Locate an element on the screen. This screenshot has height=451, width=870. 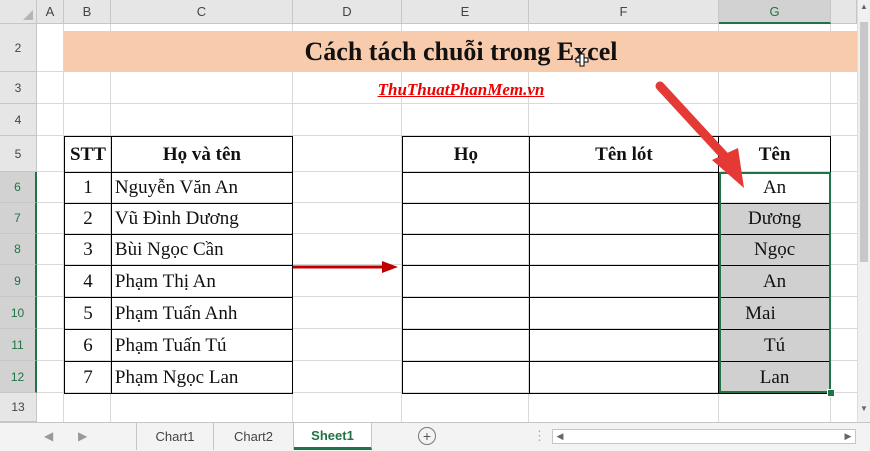
tab-chart1: Chart1 is located at coordinates (175, 436).